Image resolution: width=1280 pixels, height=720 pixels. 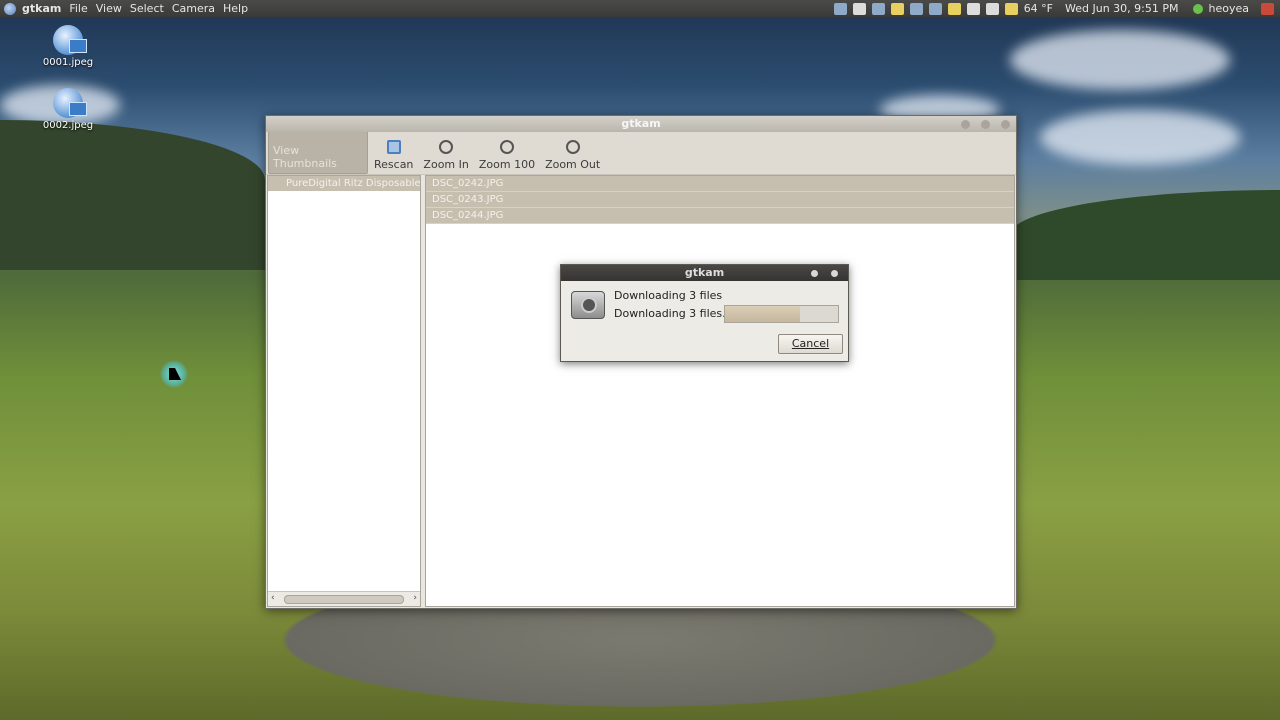 I want to click on scrollbar-thumb, so click(x=344, y=599).